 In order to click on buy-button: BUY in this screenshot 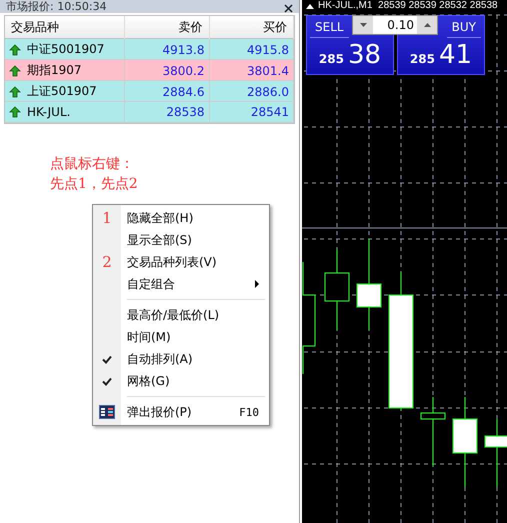, I will do `click(463, 27)`.